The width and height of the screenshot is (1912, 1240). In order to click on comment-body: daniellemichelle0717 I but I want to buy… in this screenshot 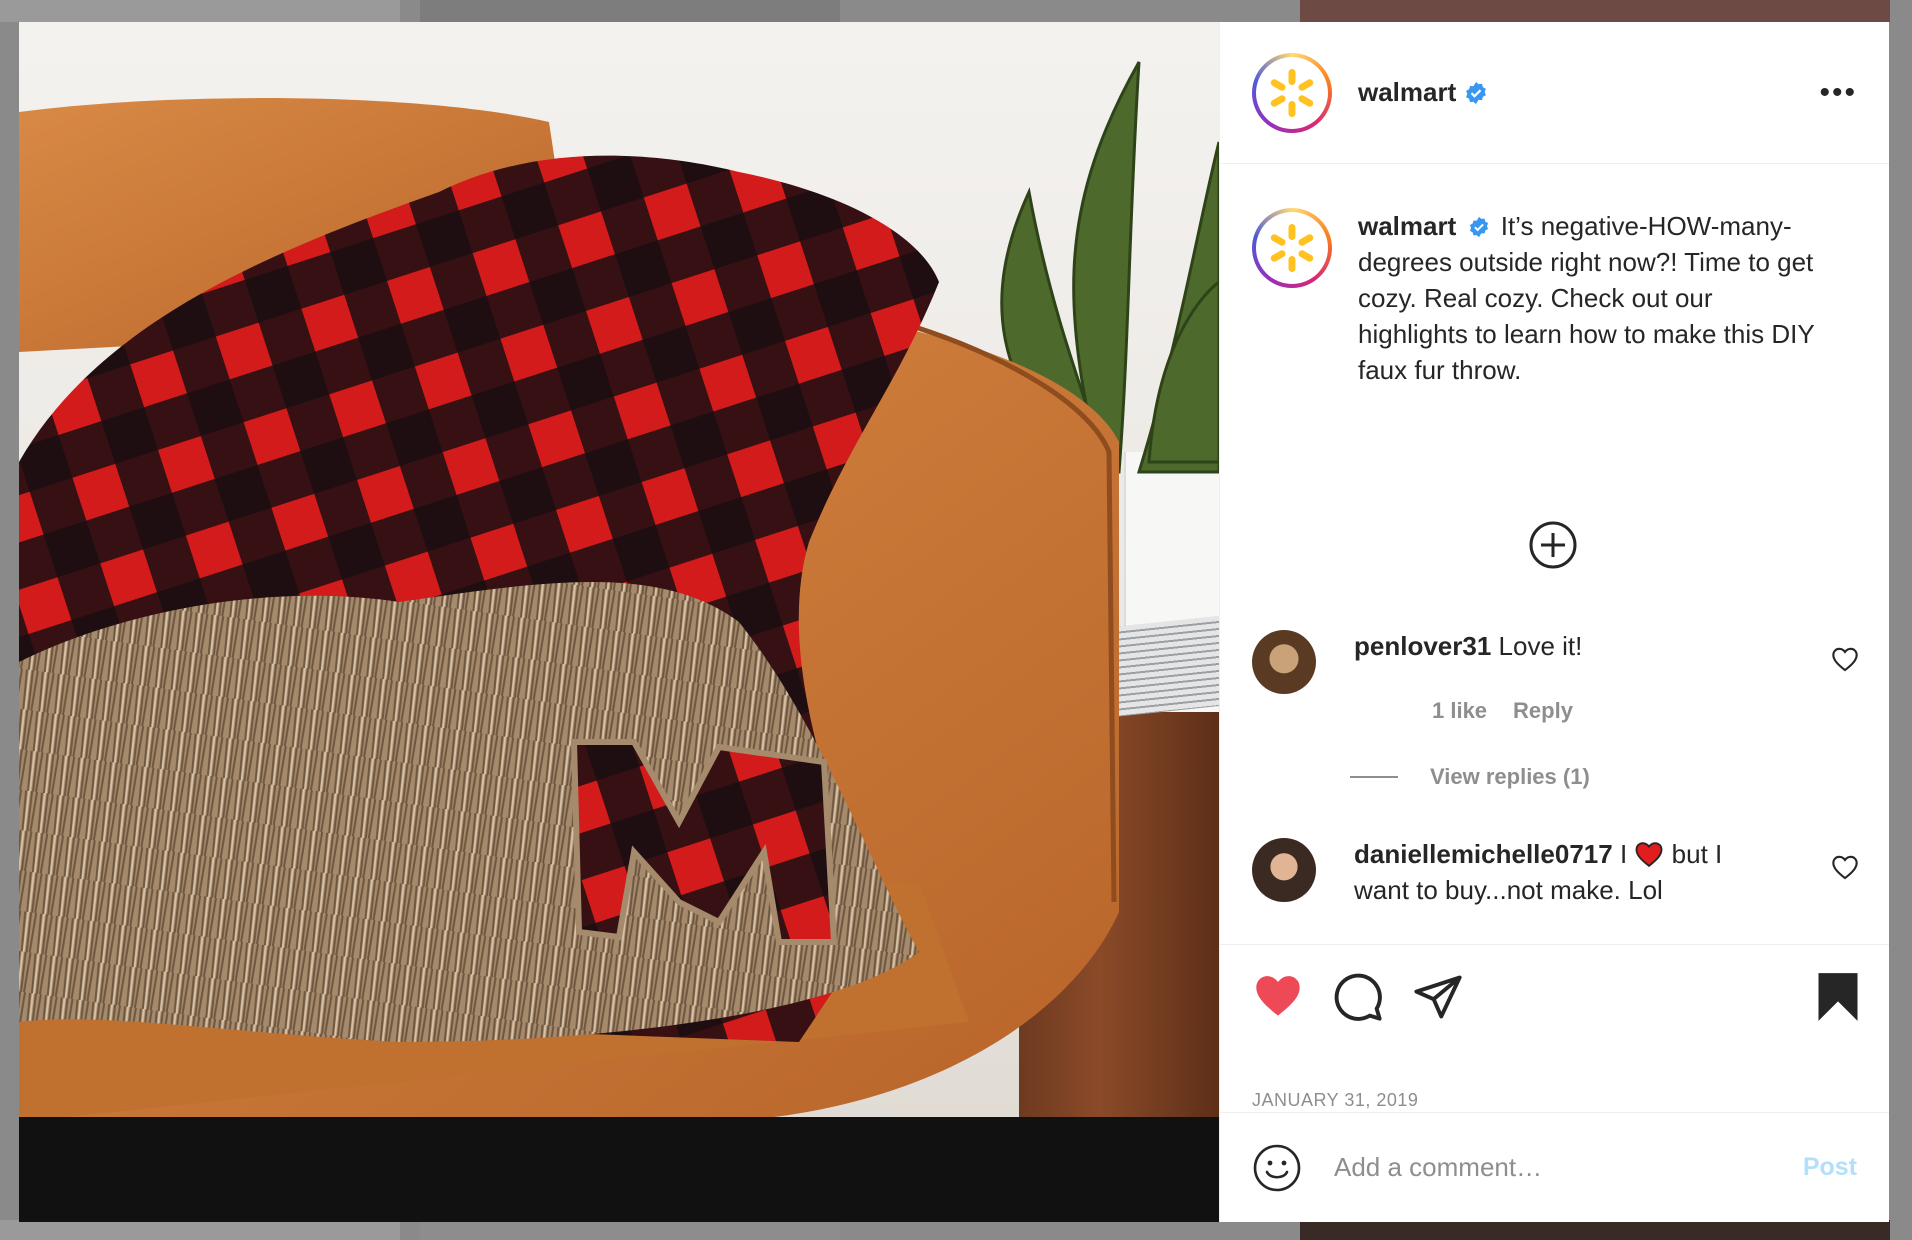, I will do `click(1564, 872)`.